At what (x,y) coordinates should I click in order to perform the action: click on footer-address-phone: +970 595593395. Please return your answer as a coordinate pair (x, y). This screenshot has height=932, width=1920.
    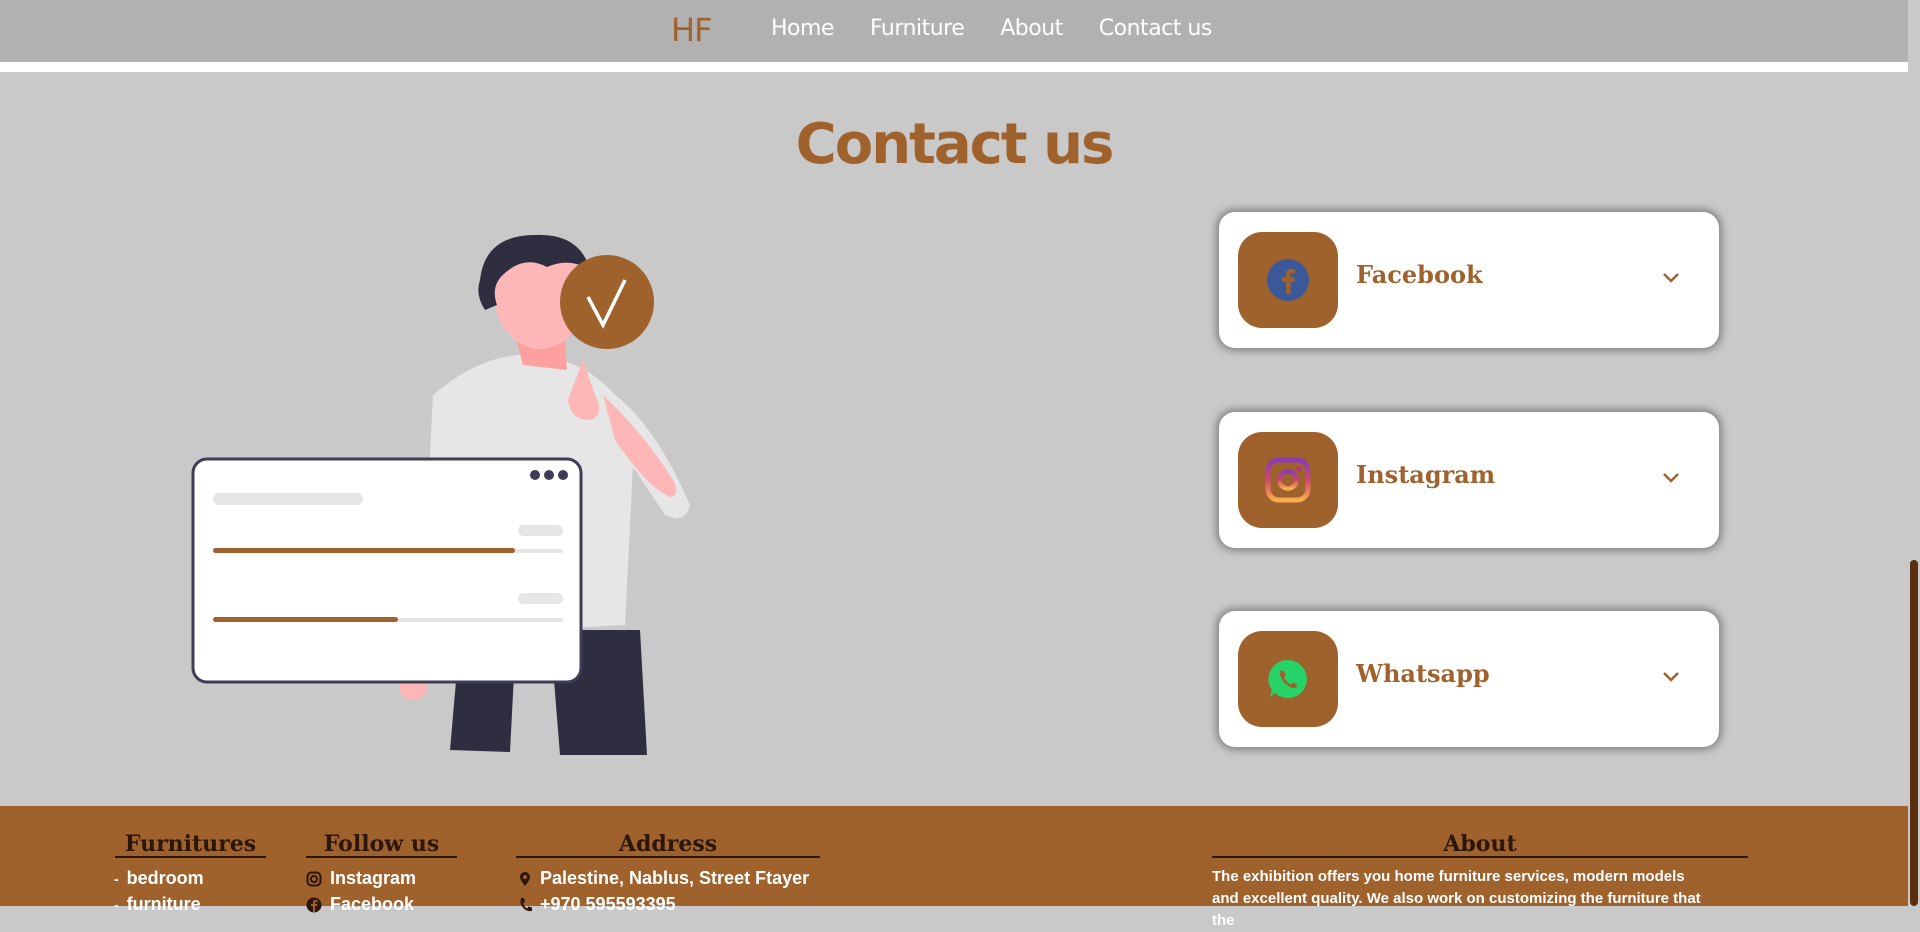
    Looking at the image, I should click on (597, 904).